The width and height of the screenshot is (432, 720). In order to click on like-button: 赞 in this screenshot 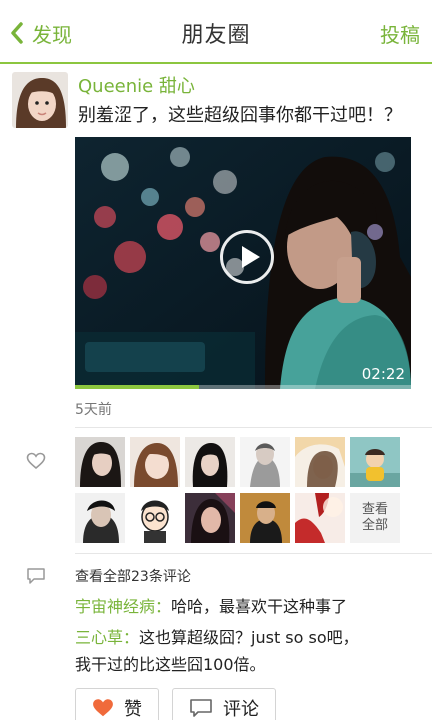, I will do `click(117, 704)`.